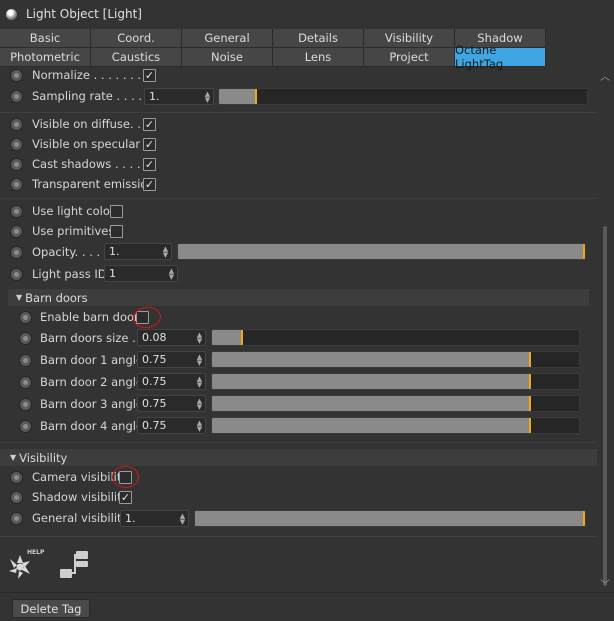  I want to click on barn-door-1-angle-input: 0.75 ▲ ▼, so click(171, 359).